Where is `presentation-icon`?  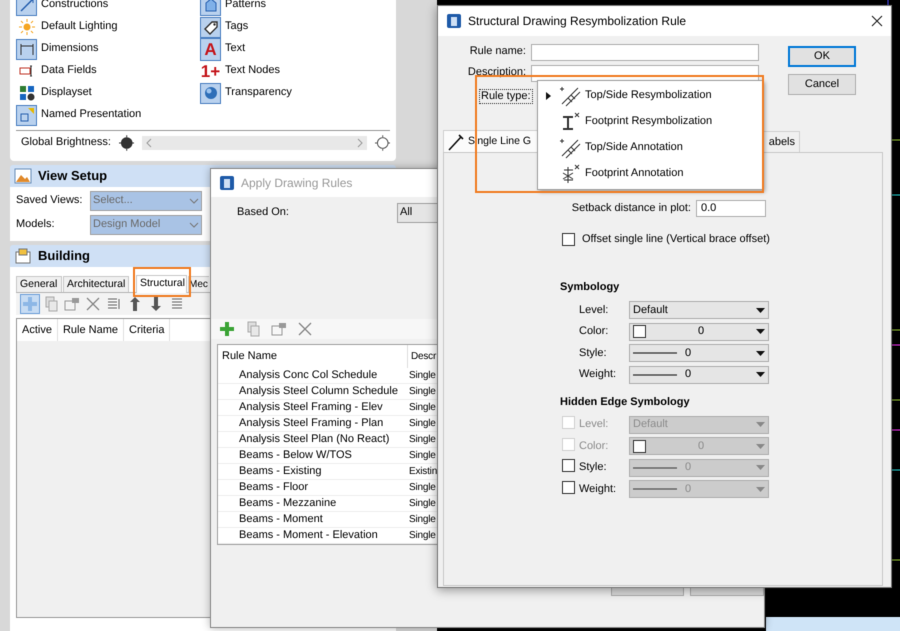 presentation-icon is located at coordinates (26, 115).